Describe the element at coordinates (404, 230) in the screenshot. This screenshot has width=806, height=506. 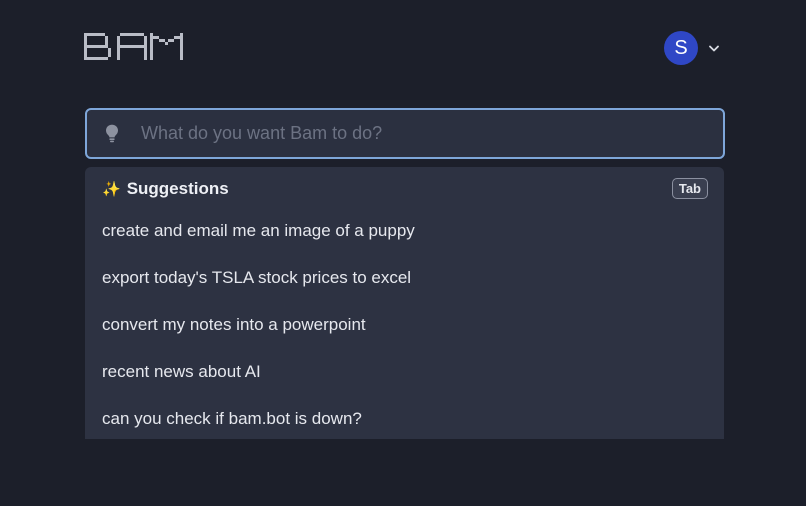
I see `suggestion-item: create and email me an image of a puppy` at that location.